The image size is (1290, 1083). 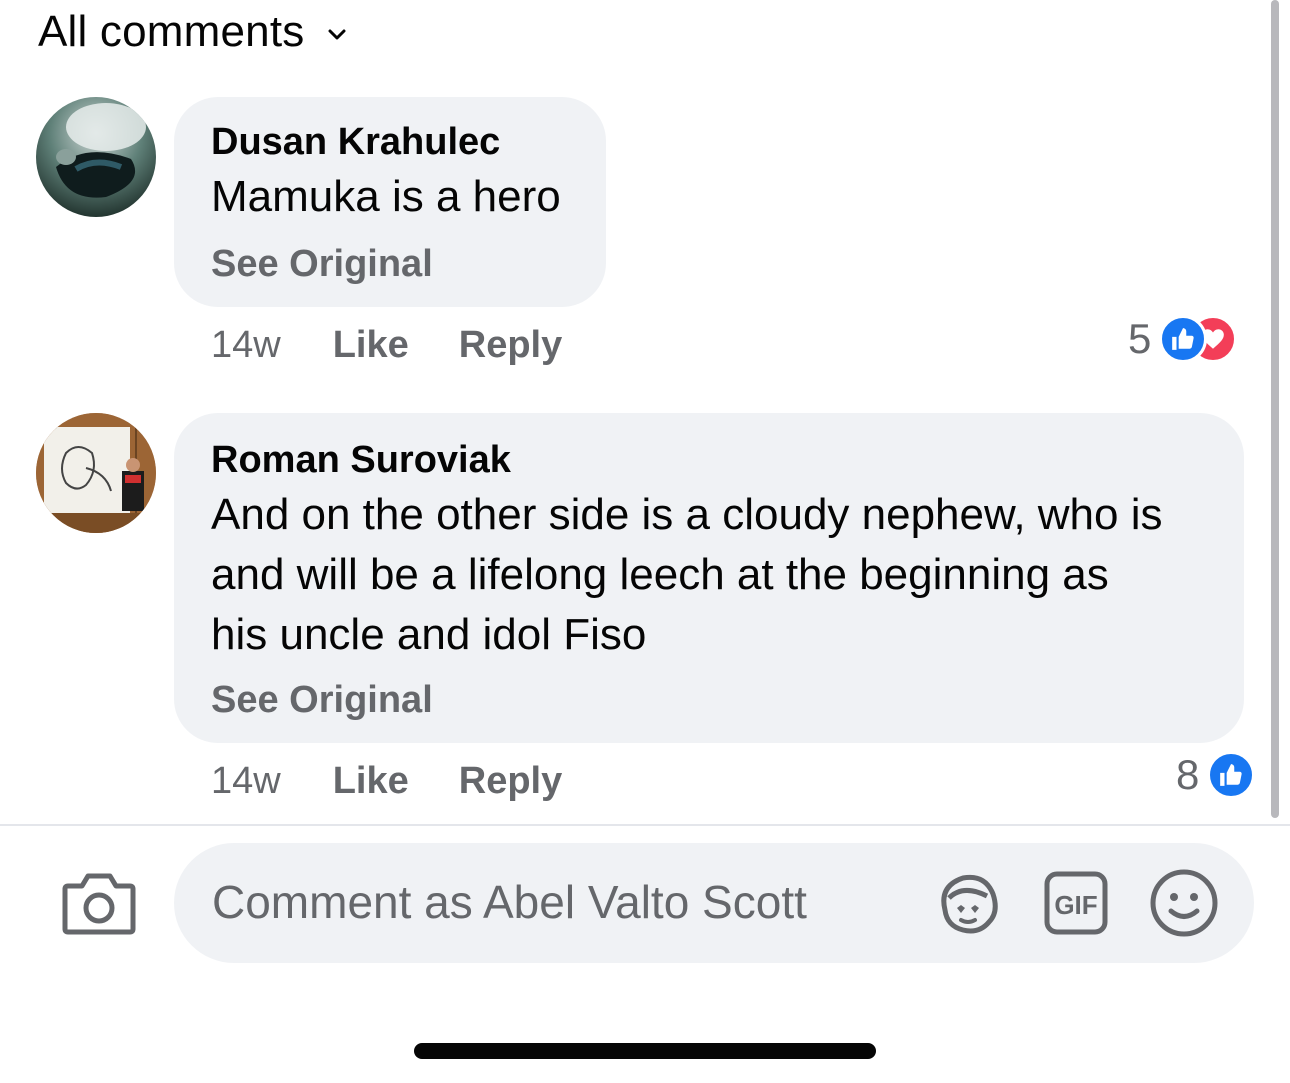 I want to click on comment-composer: Comment as Abel Valto Scott GIF, so click(x=714, y=903).